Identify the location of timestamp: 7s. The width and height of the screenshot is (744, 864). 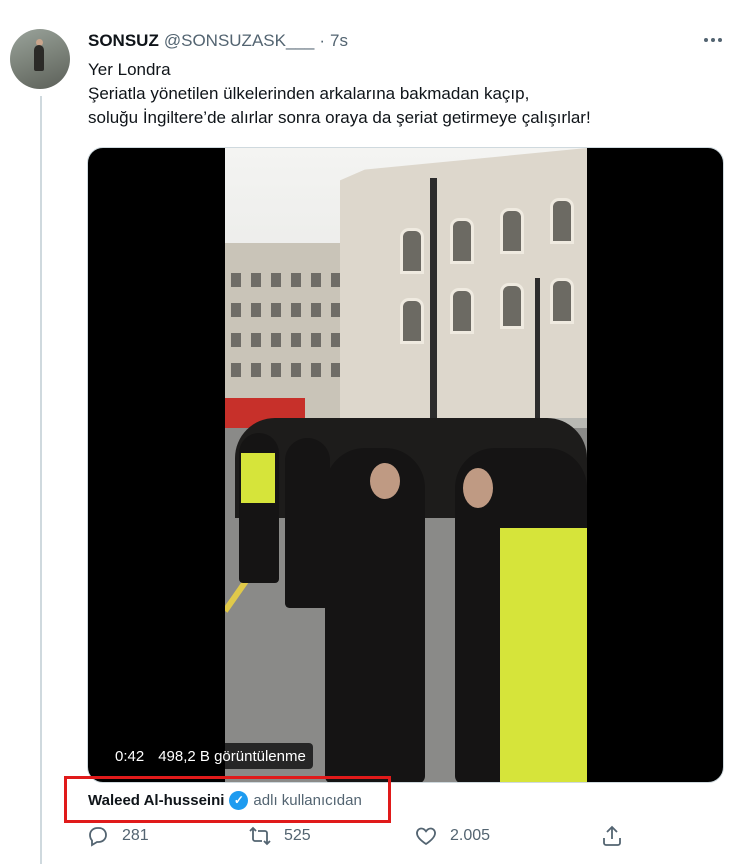
(339, 41).